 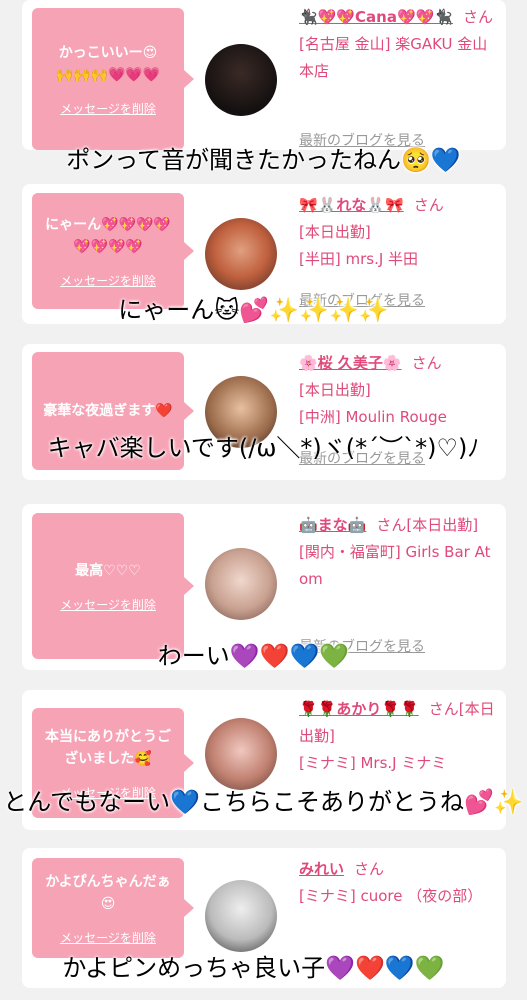 I want to click on message-bubble: かよぴんちゃんだぁ😍 メッセージを削除, so click(x=113, y=908).